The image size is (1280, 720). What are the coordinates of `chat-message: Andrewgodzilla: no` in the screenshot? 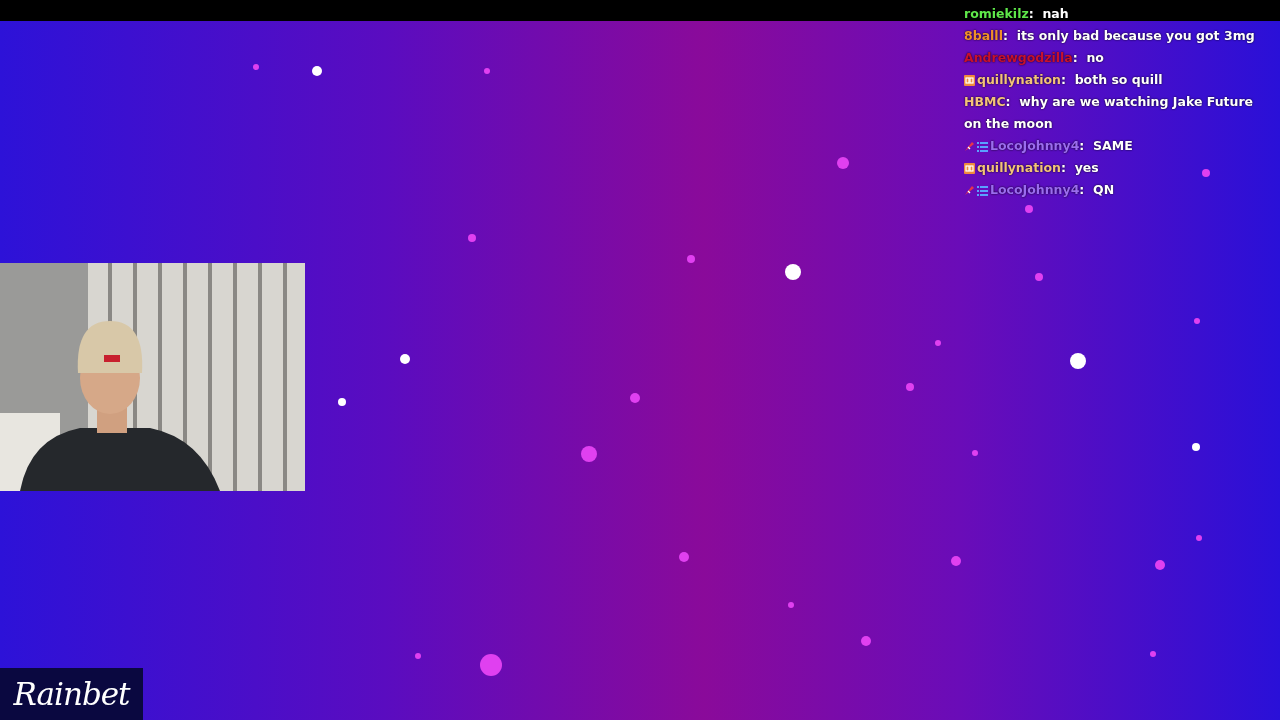 It's located at (1034, 57).